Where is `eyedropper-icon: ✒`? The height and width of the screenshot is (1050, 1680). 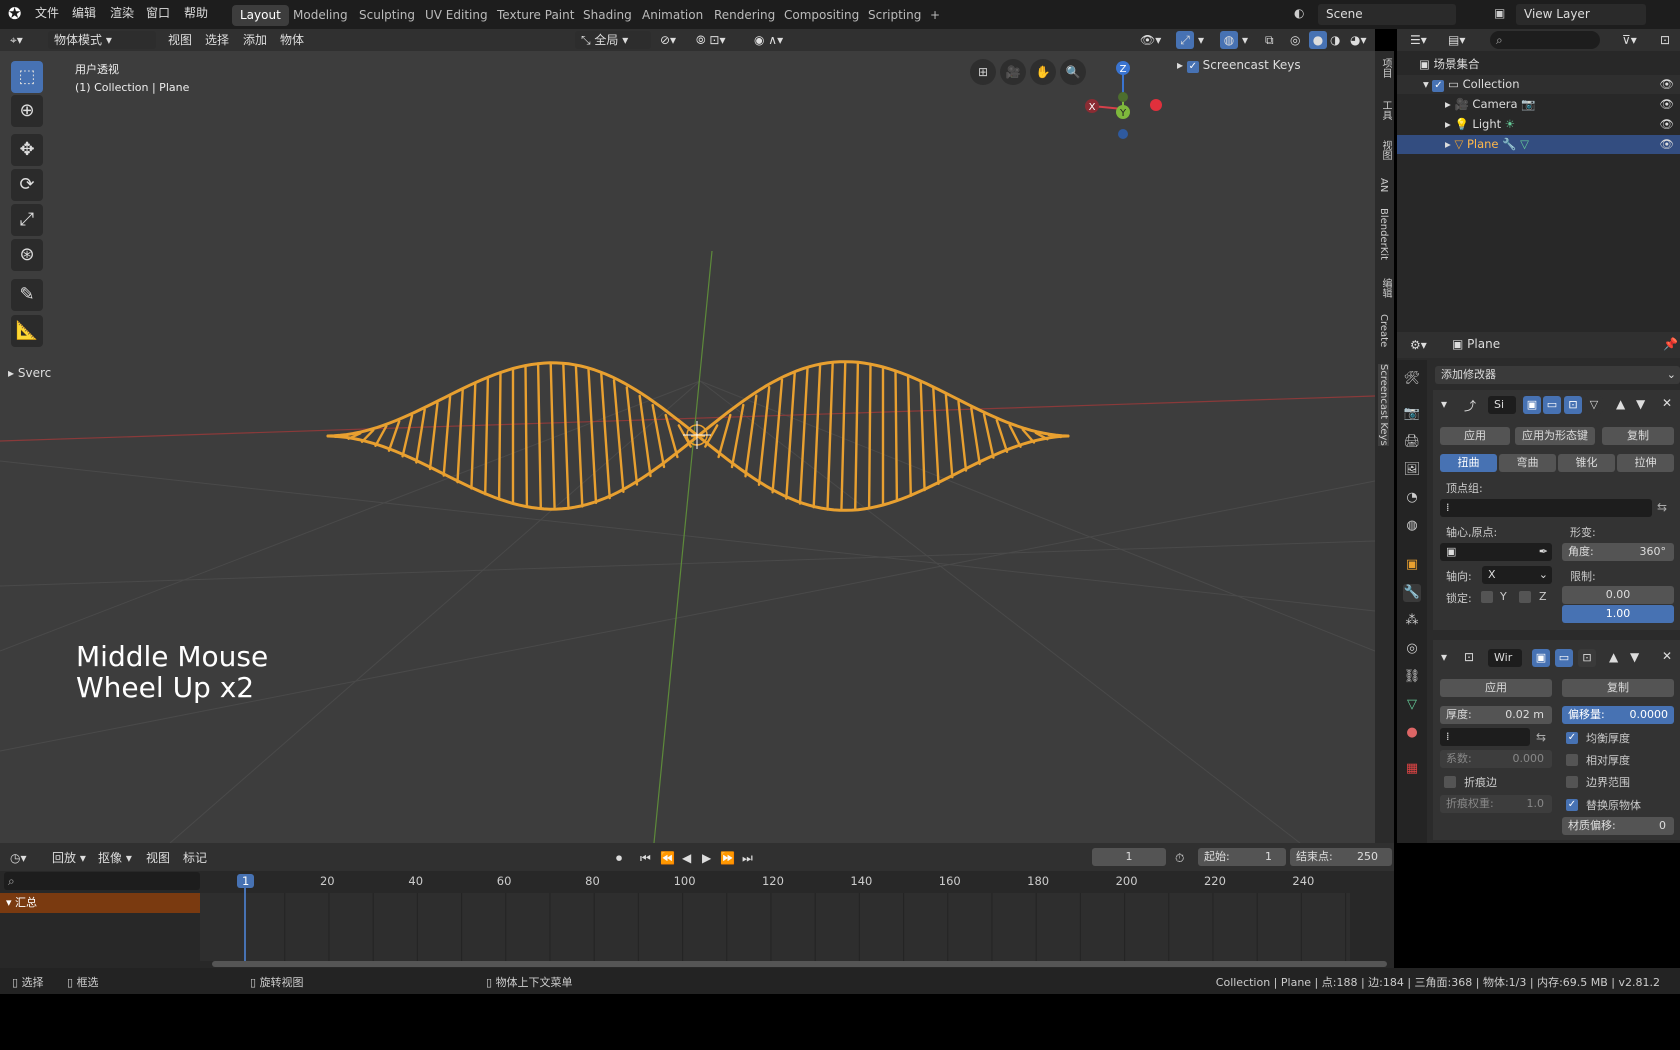 eyedropper-icon: ✒ is located at coordinates (1543, 552).